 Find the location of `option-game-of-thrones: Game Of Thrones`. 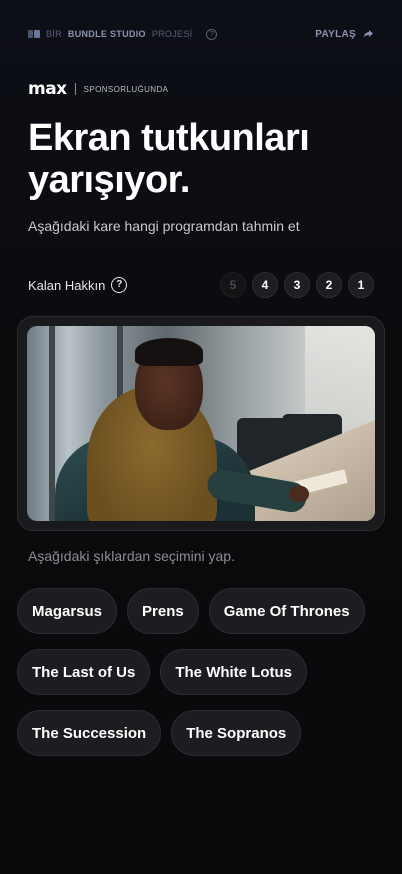

option-game-of-thrones: Game Of Thrones is located at coordinates (286, 611).